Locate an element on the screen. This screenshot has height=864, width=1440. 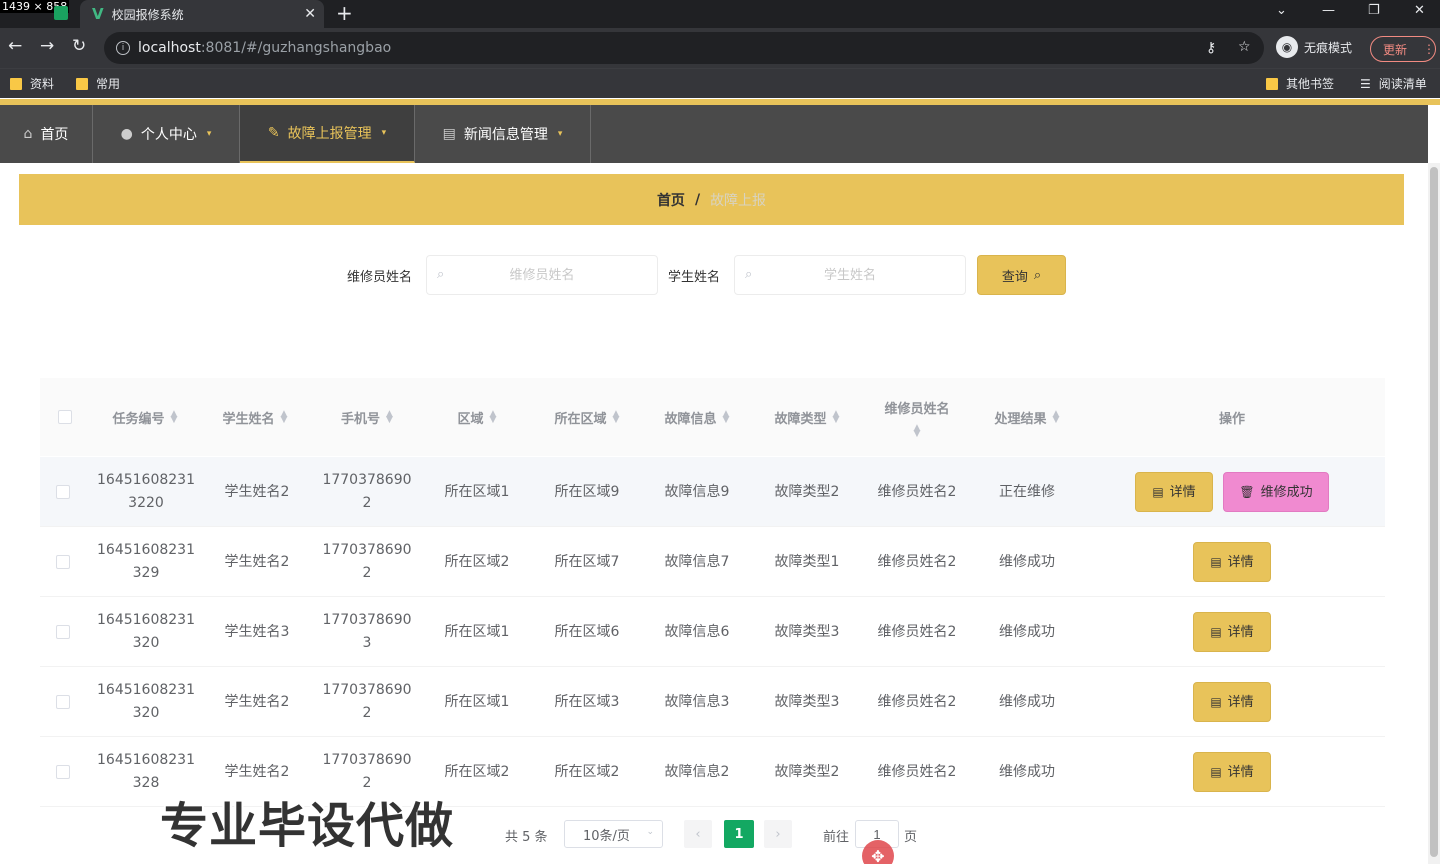
query-button: 查询 ⌕ is located at coordinates (1021, 275).